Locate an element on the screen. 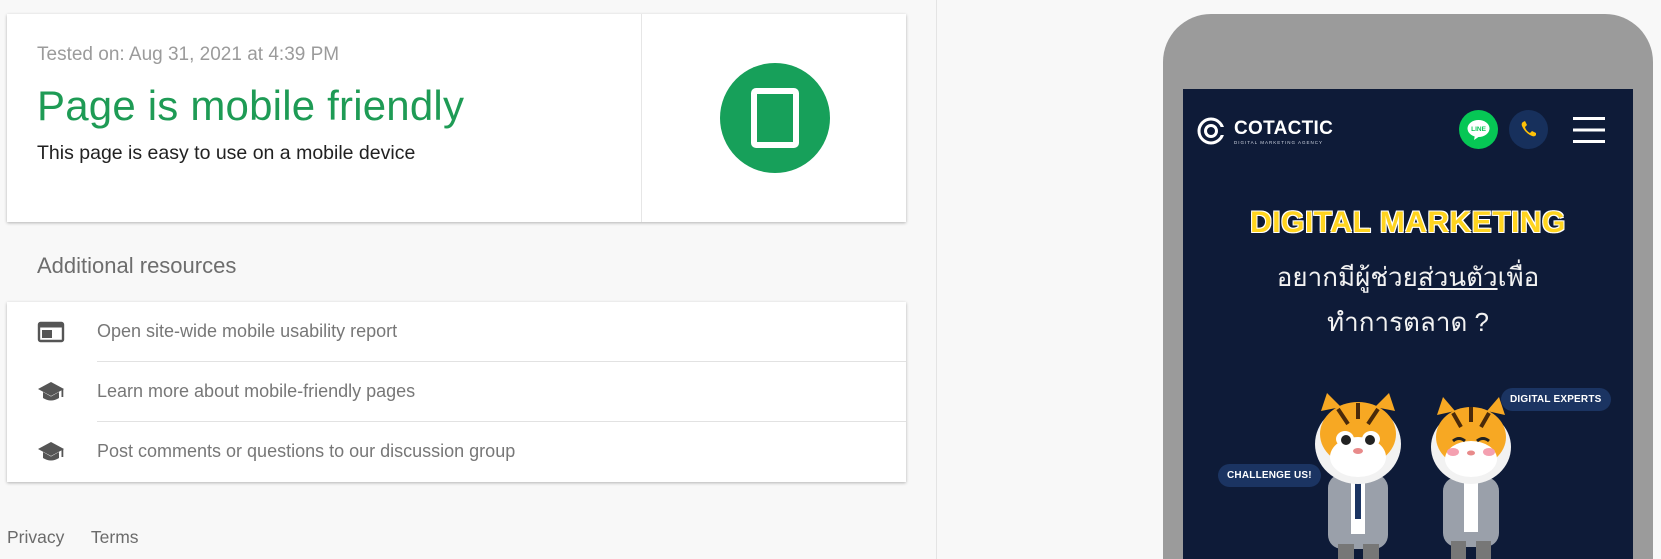 Image resolution: width=1661 pixels, height=559 pixels. hero-text-underlined: ส่วนตัว is located at coordinates (1457, 277).